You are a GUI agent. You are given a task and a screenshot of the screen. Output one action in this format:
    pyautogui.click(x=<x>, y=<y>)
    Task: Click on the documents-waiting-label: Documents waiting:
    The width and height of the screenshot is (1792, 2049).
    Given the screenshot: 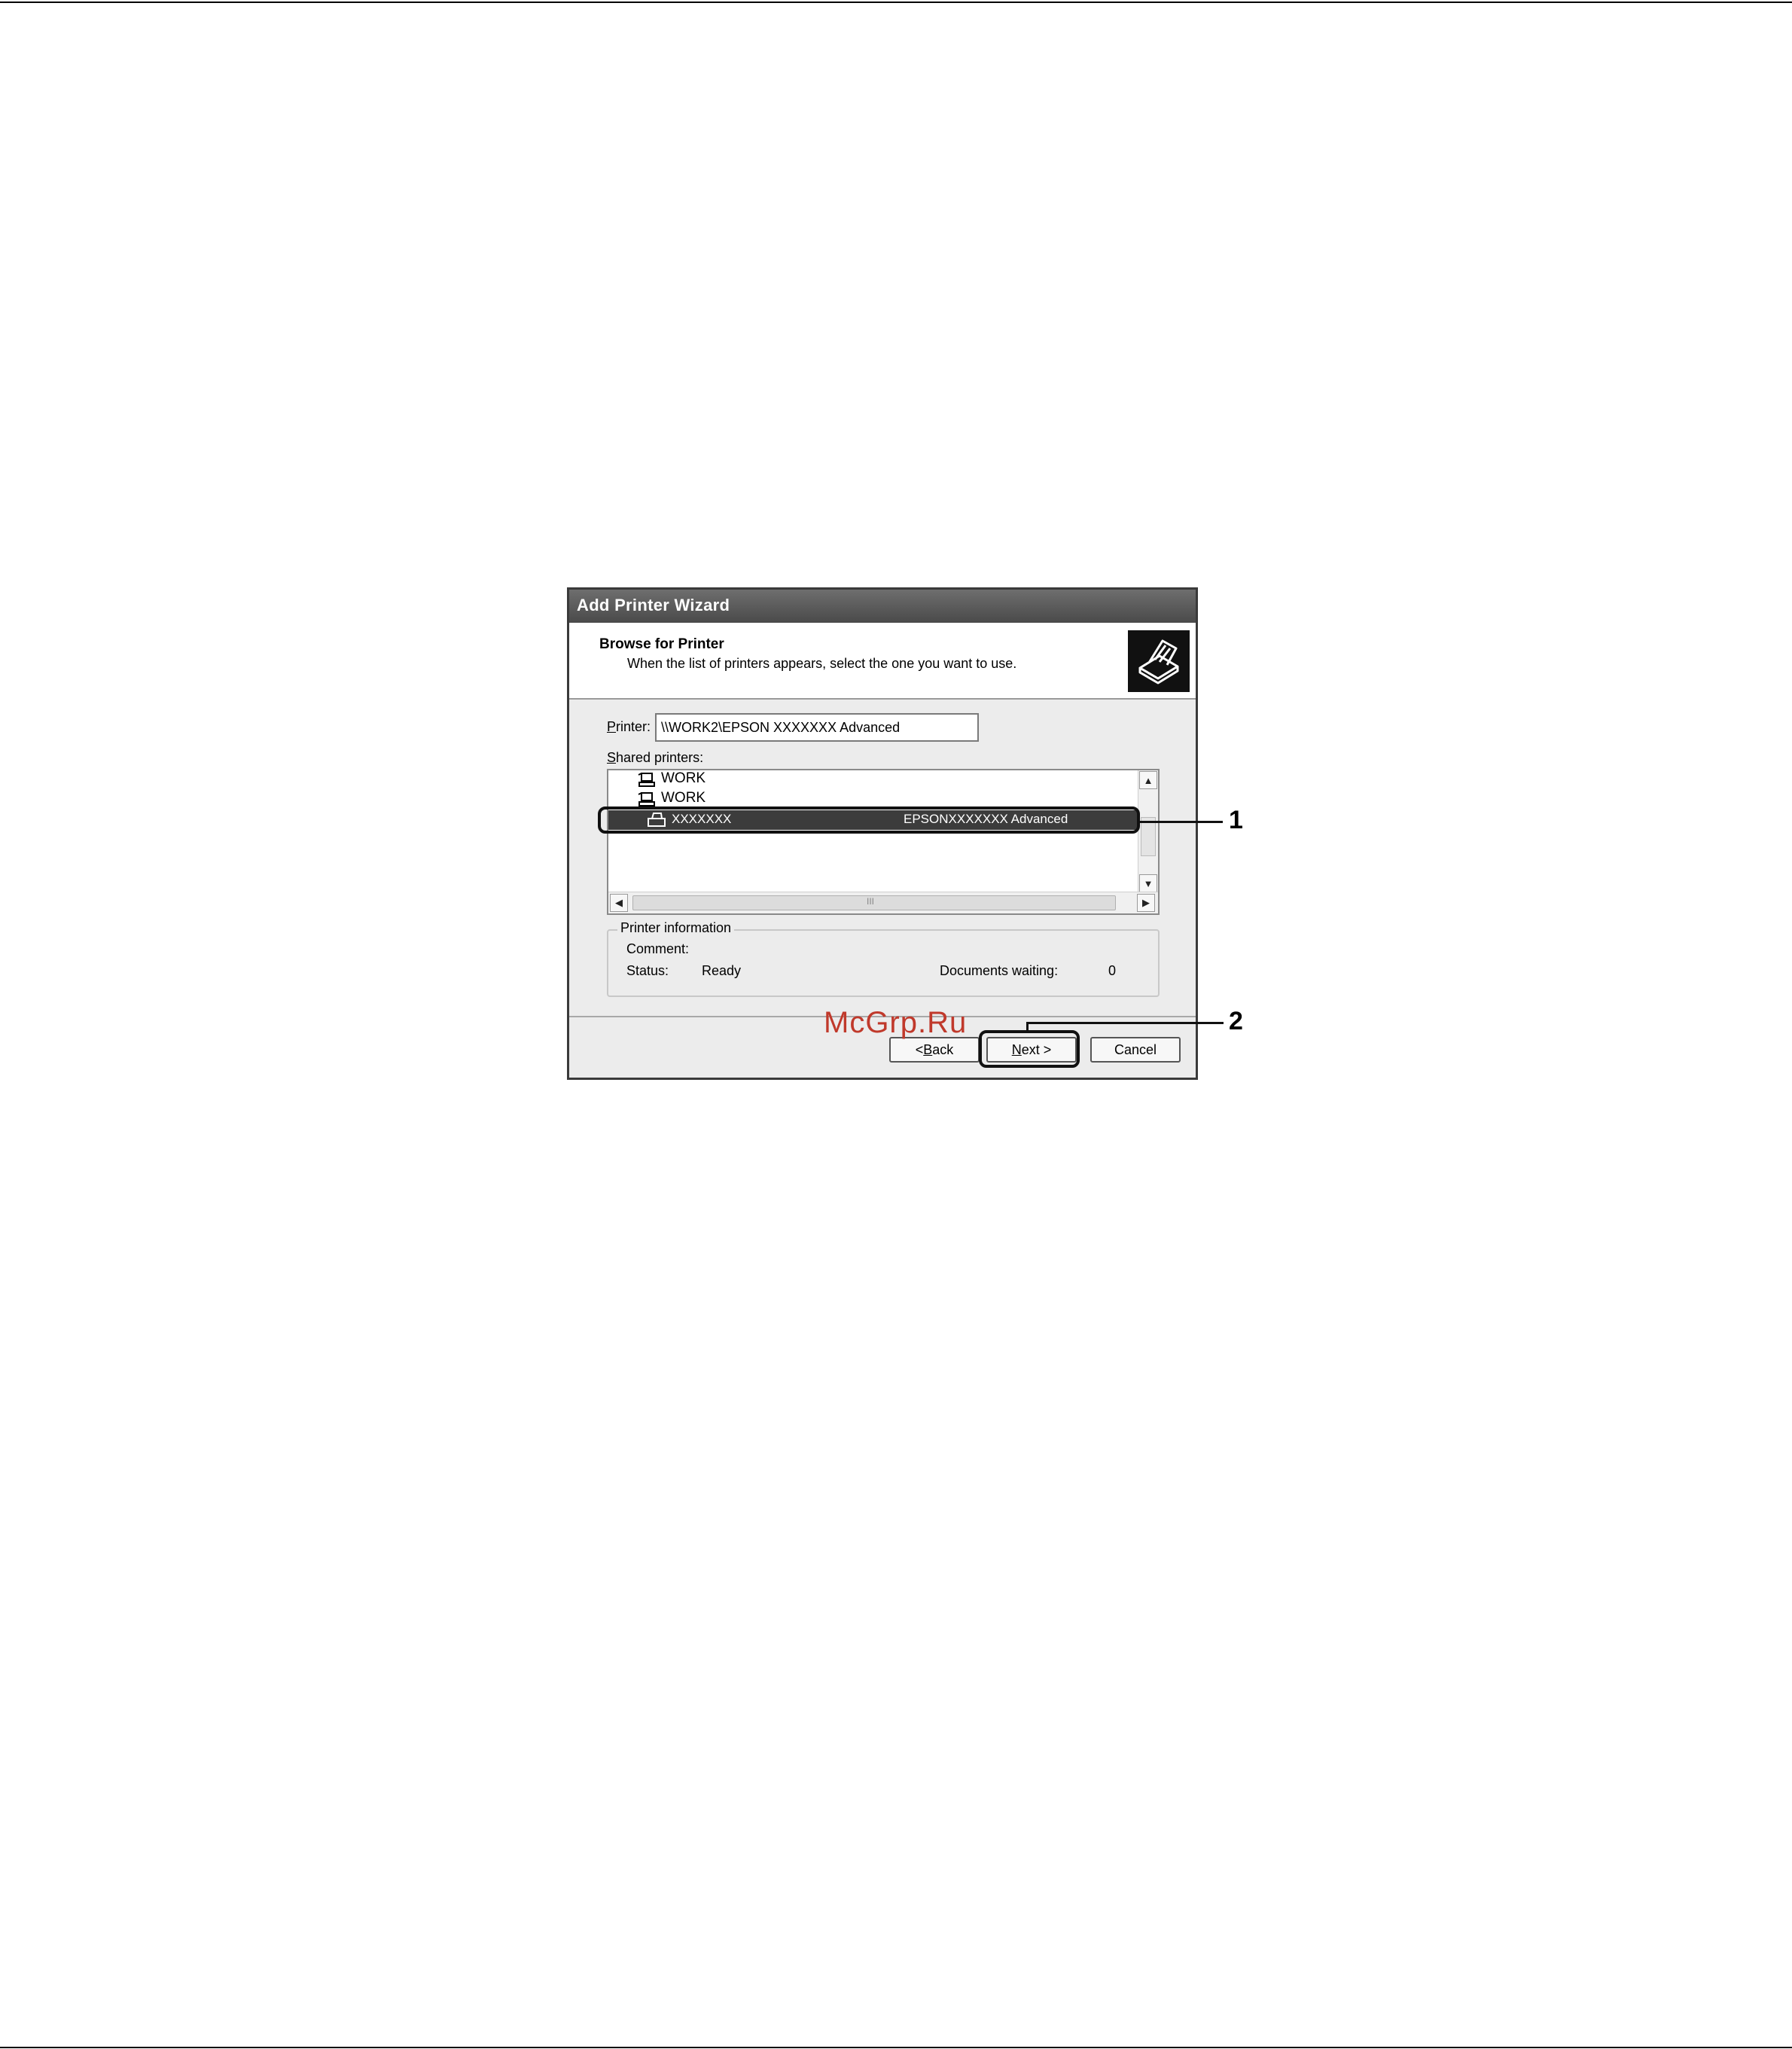 What is the action you would take?
    pyautogui.click(x=999, y=970)
    